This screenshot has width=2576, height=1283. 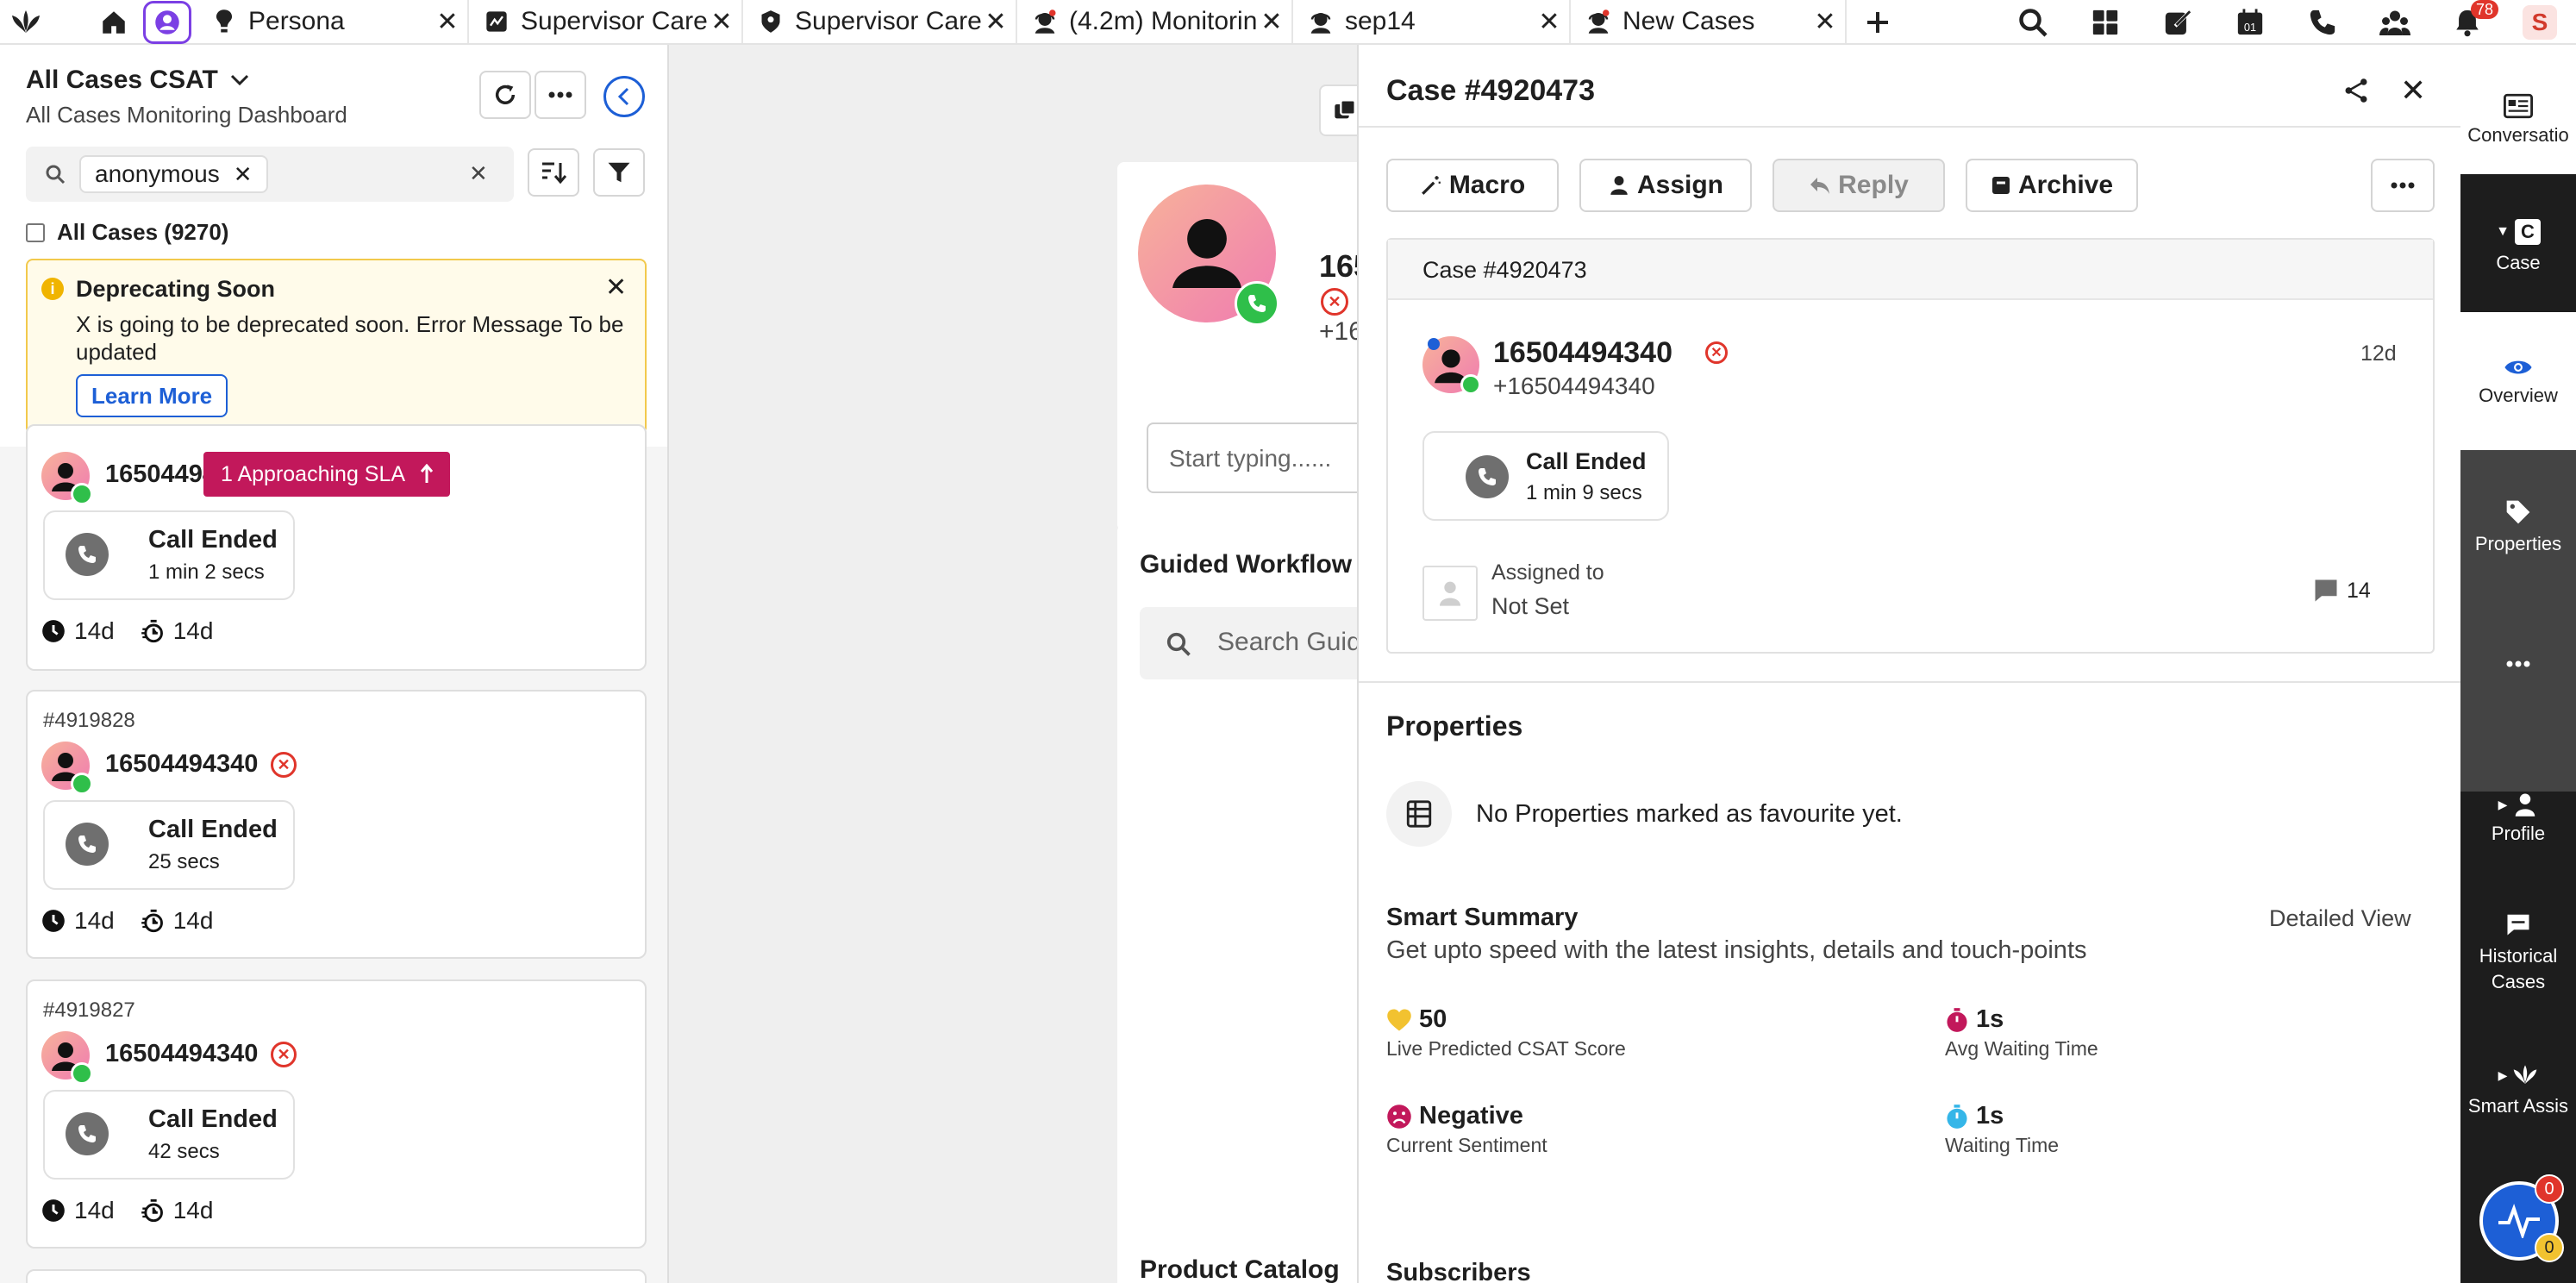 What do you see at coordinates (2485, 10) in the screenshot?
I see `notification-count-badge: 78` at bounding box center [2485, 10].